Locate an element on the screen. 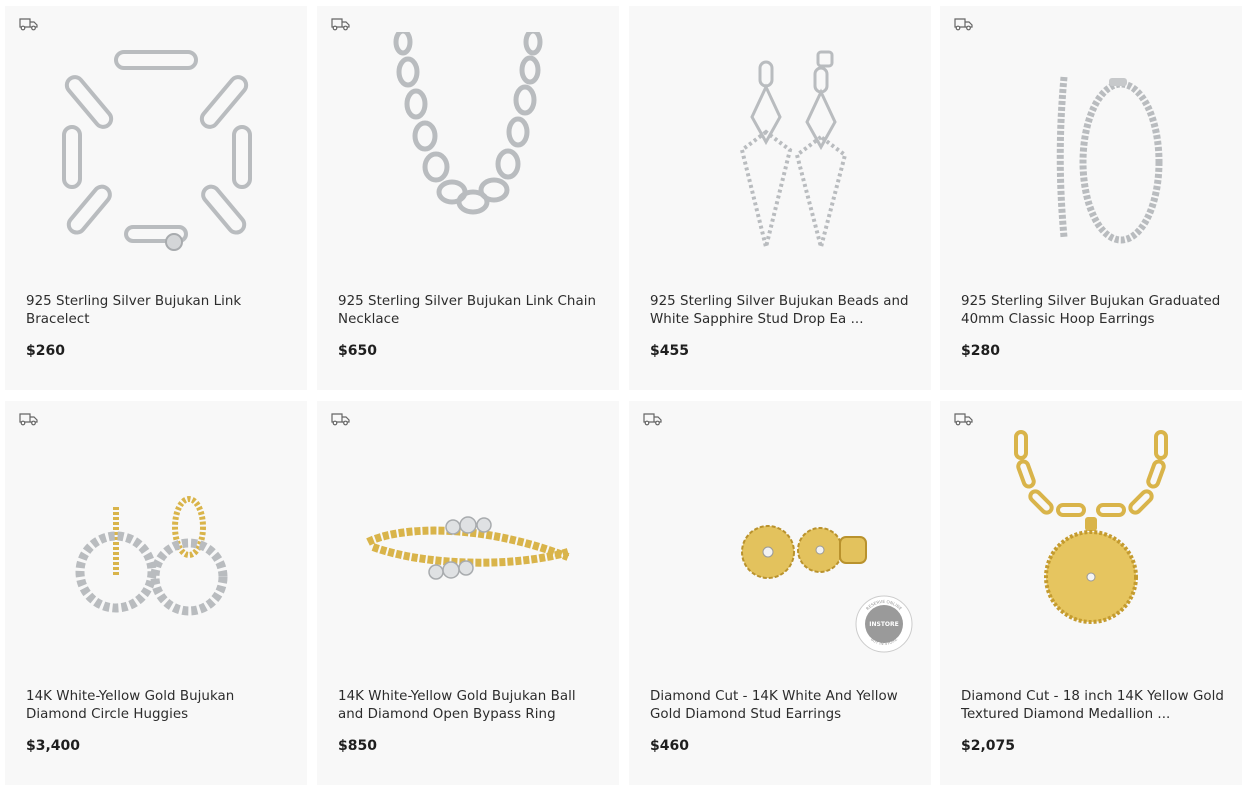 This screenshot has width=1248, height=785. badge-label: INSTORE is located at coordinates (884, 624).